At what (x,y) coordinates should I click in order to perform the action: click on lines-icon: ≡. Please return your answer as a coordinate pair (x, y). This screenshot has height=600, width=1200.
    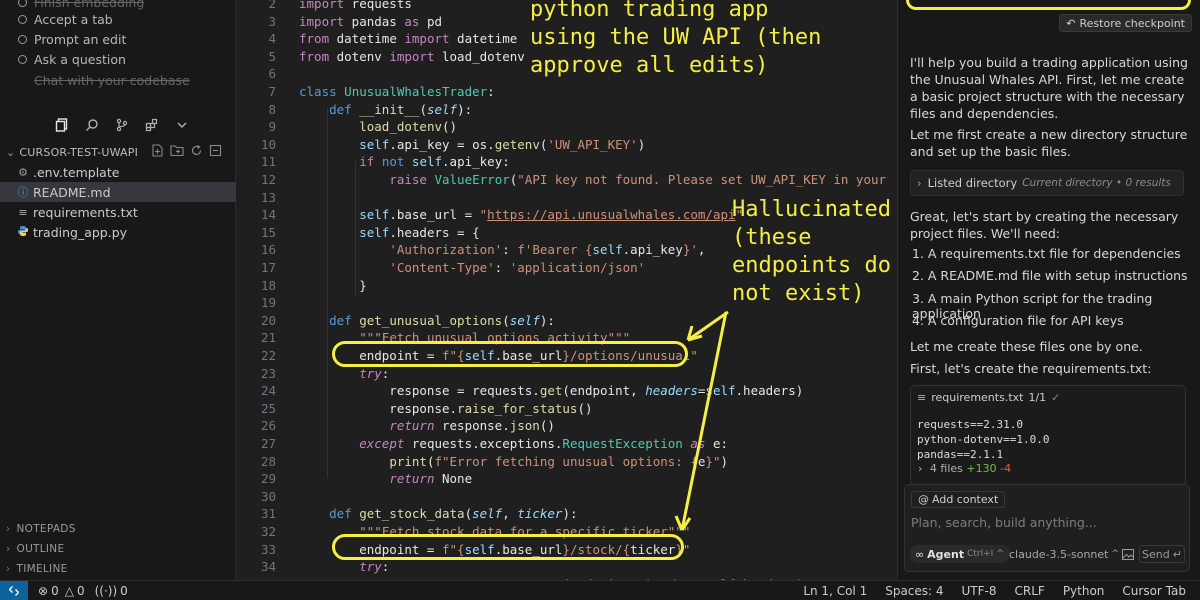
    Looking at the image, I should click on (922, 397).